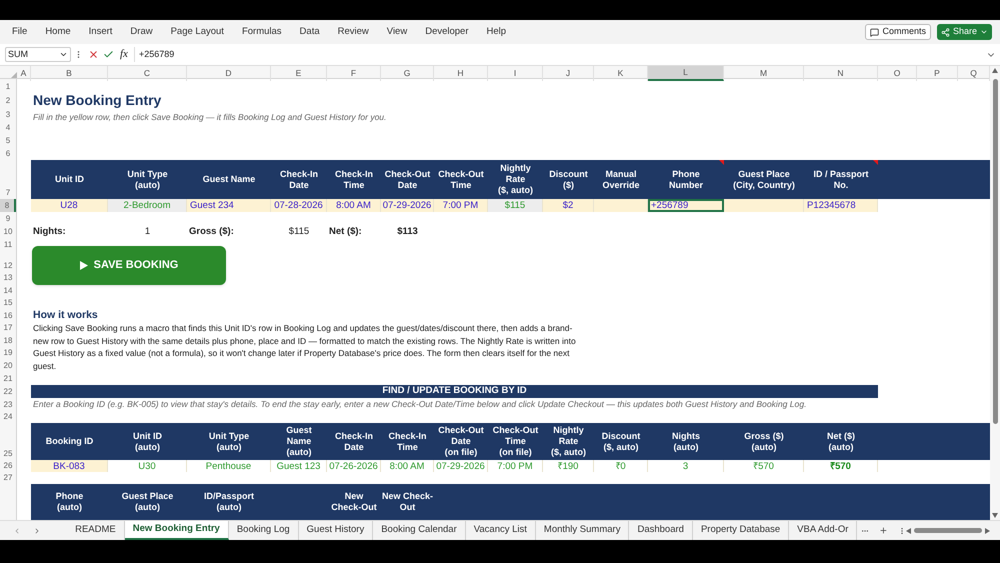  What do you see at coordinates (69, 466) in the screenshot?
I see `table-cell: BK-083` at bounding box center [69, 466].